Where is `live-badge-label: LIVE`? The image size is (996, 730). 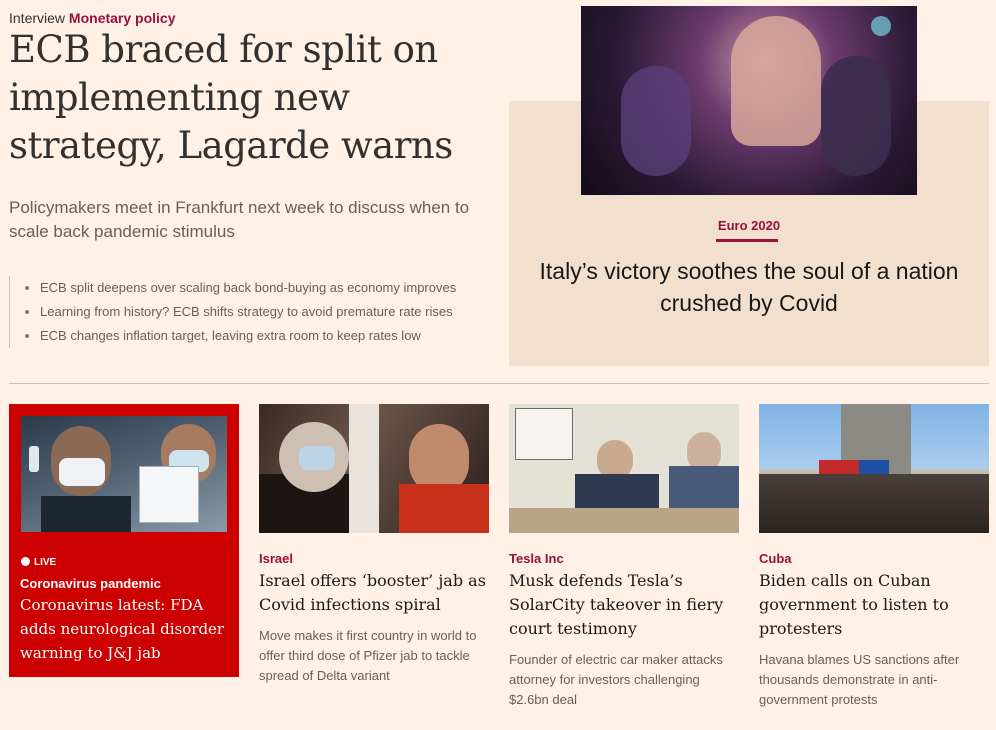
live-badge-label: LIVE is located at coordinates (45, 562).